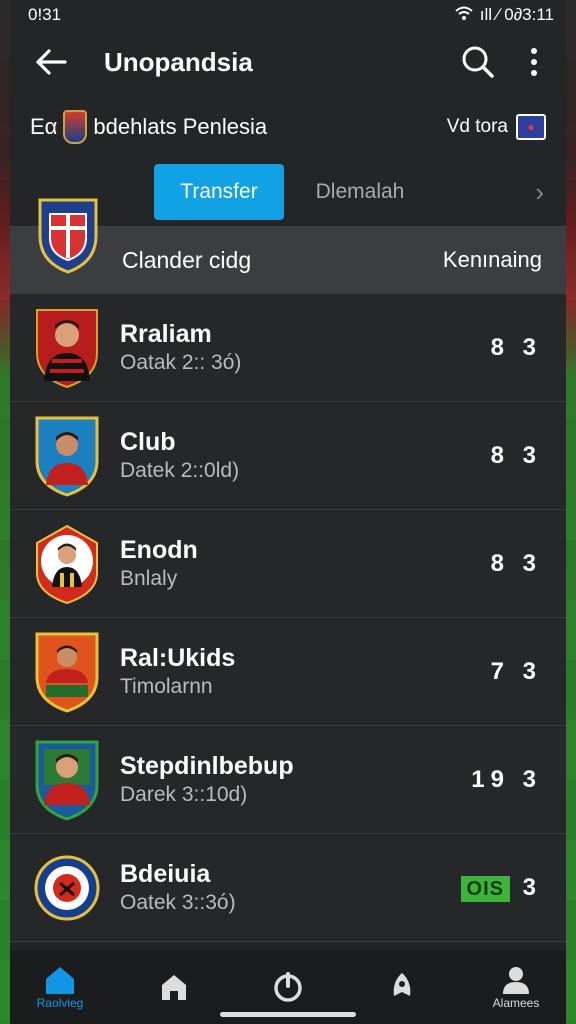 The height and width of the screenshot is (1024, 576). I want to click on league-crest-icon, so click(75, 127).